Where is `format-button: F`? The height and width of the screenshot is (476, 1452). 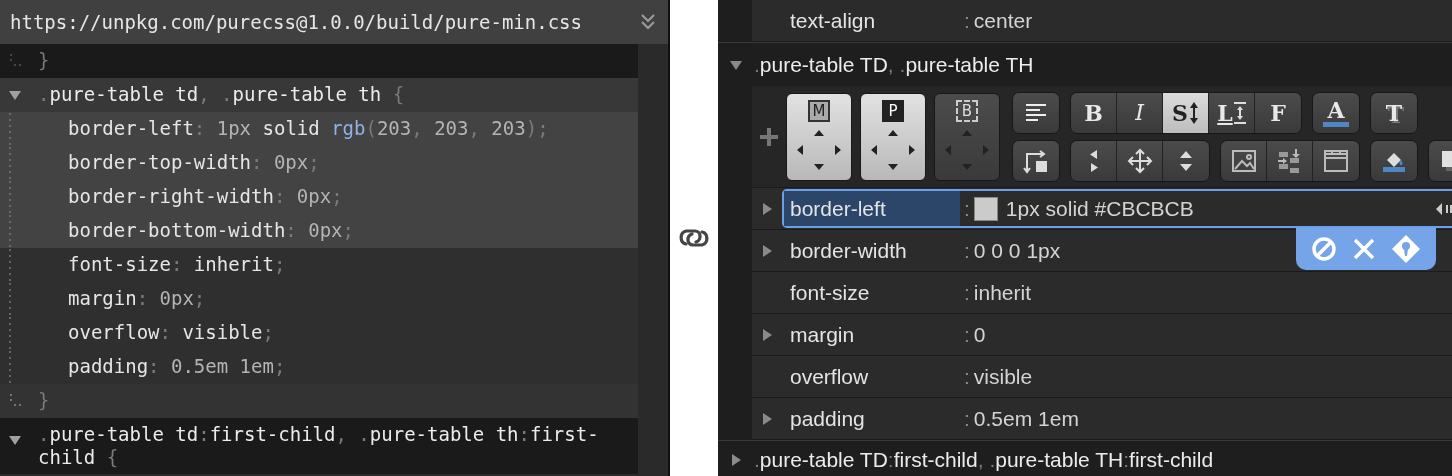
format-button: F is located at coordinates (1278, 112).